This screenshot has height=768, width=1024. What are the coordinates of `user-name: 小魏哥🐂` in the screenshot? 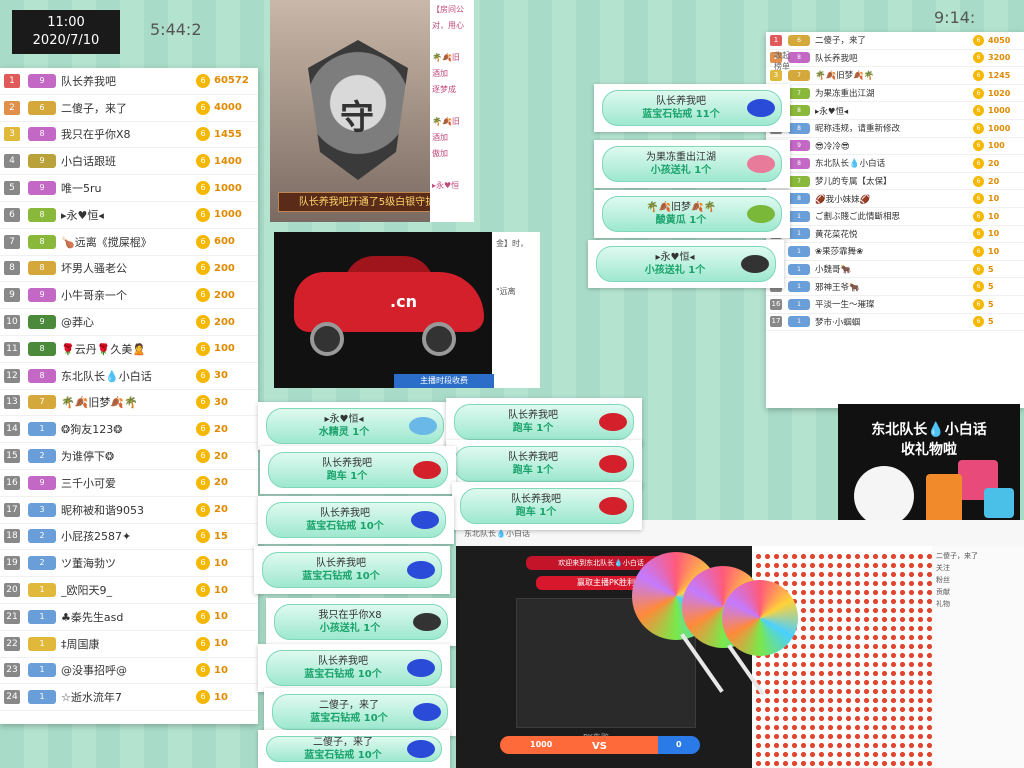 It's located at (894, 269).